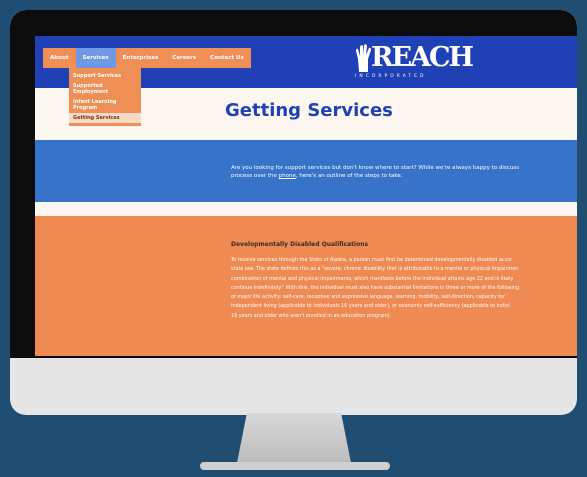 The image size is (587, 477). Describe the element at coordinates (391, 76) in the screenshot. I see `logo-subtitle: INCORPORATED` at that location.